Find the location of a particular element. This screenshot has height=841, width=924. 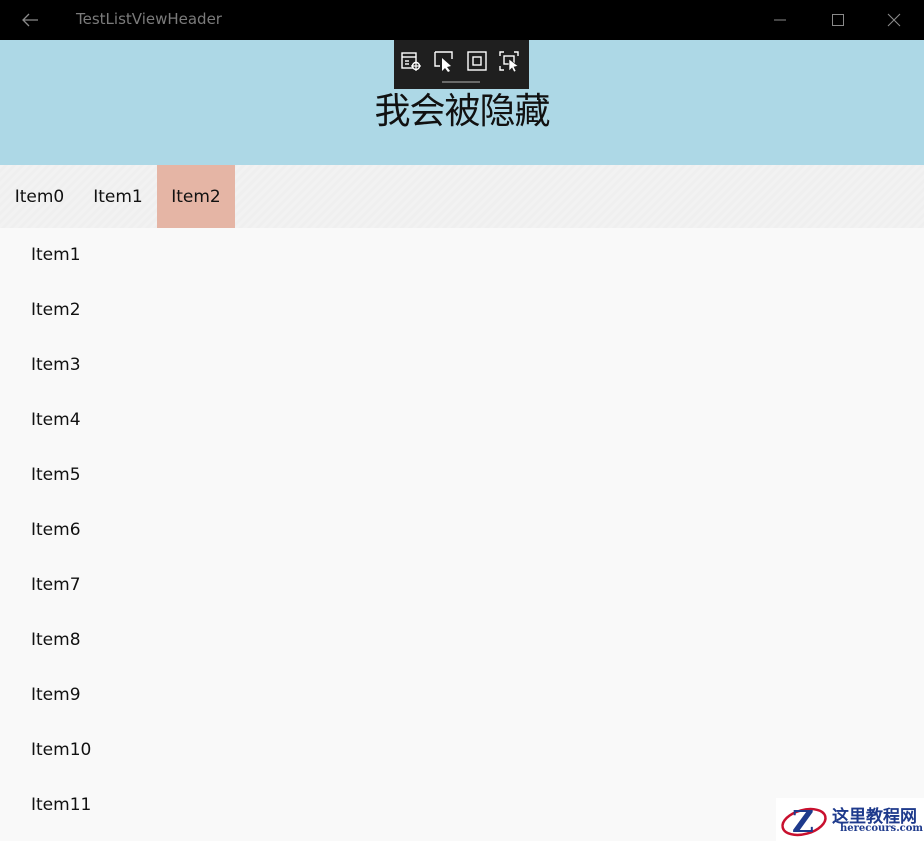

back-button is located at coordinates (30, 20).